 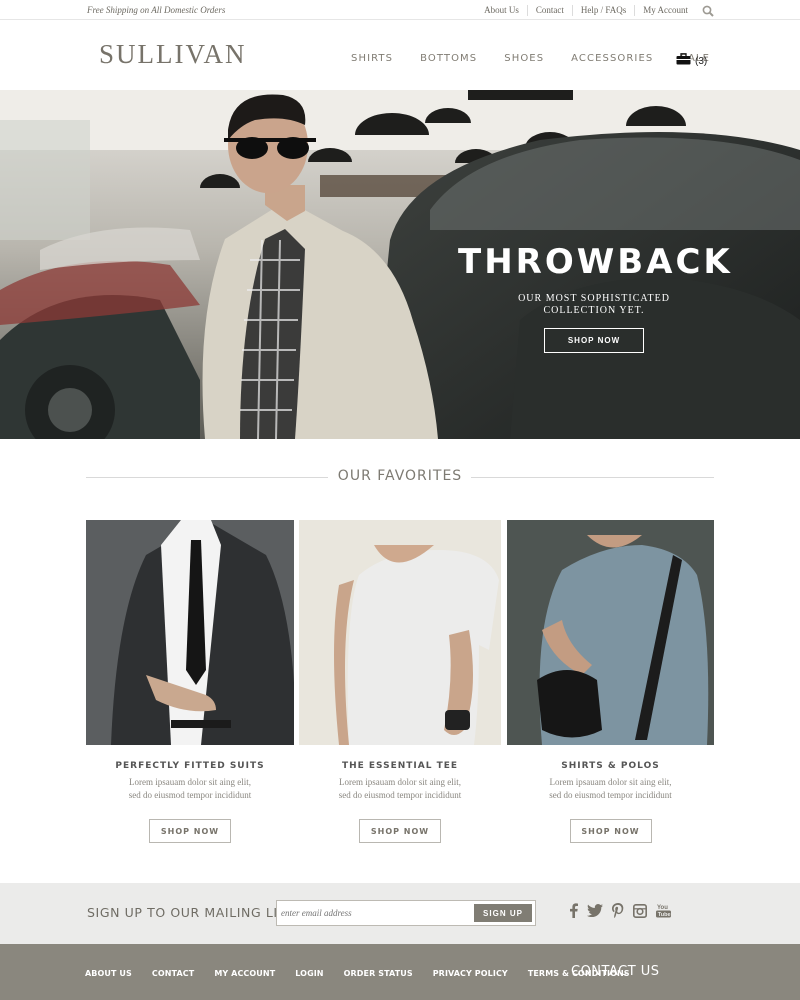 I want to click on briefcase-icon, so click(x=683, y=61).